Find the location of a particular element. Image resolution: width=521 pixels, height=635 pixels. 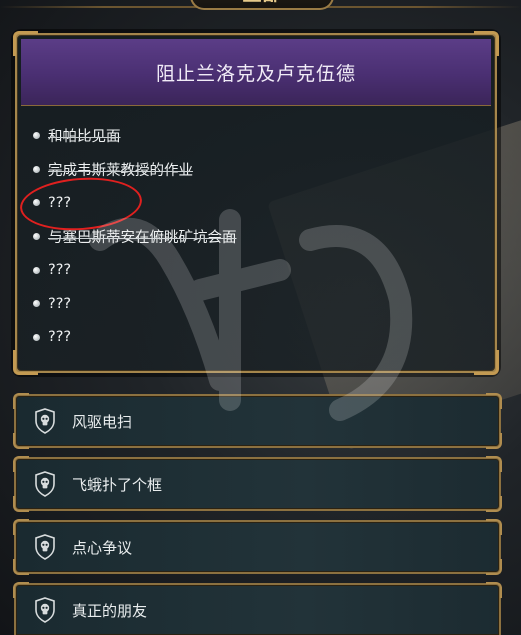

quest-list-item-label: 风驱电扫 is located at coordinates (102, 421).